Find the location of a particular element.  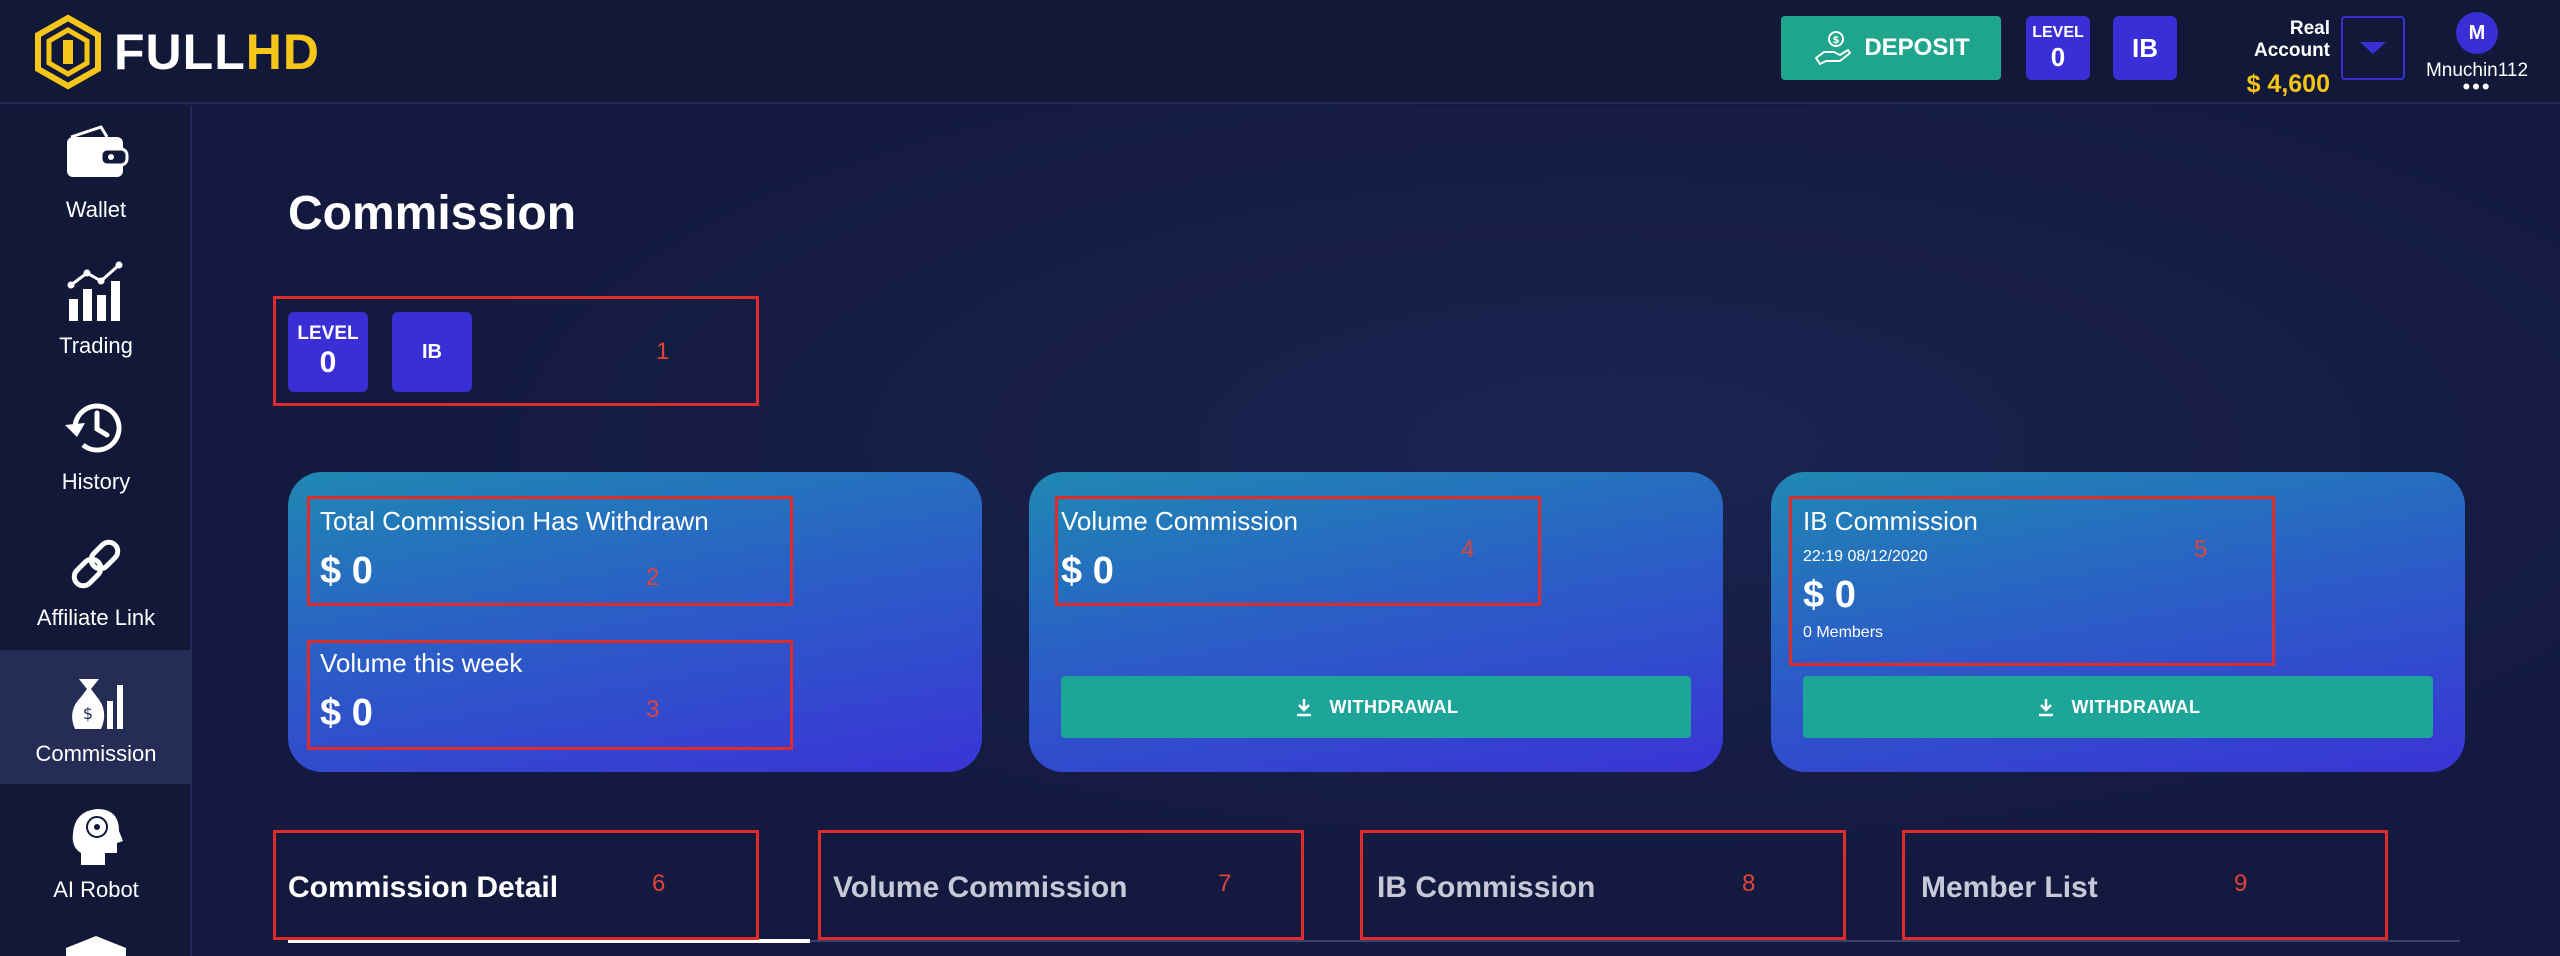

page-title: Commission is located at coordinates (432, 213).